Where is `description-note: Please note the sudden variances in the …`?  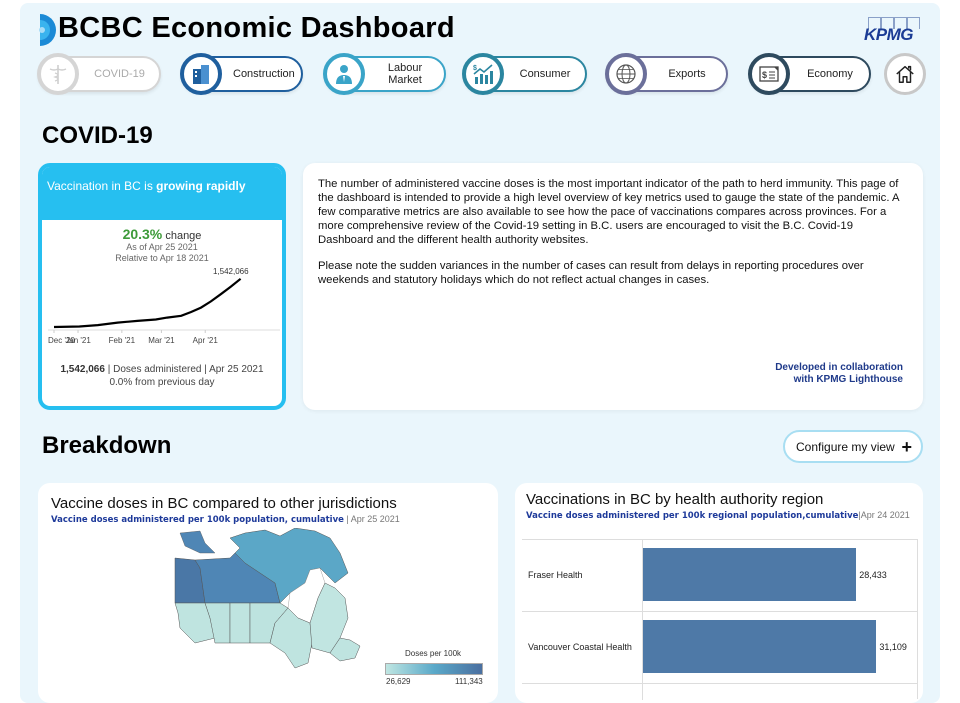 description-note: Please note the sudden variances in the … is located at coordinates (591, 273).